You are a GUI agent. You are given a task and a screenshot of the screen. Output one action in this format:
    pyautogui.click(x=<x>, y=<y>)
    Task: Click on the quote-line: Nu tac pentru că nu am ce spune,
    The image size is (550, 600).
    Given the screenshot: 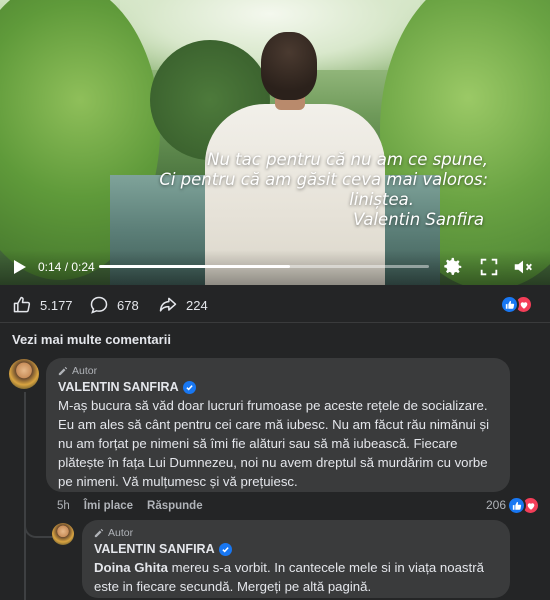 What is the action you would take?
    pyautogui.click(x=347, y=159)
    